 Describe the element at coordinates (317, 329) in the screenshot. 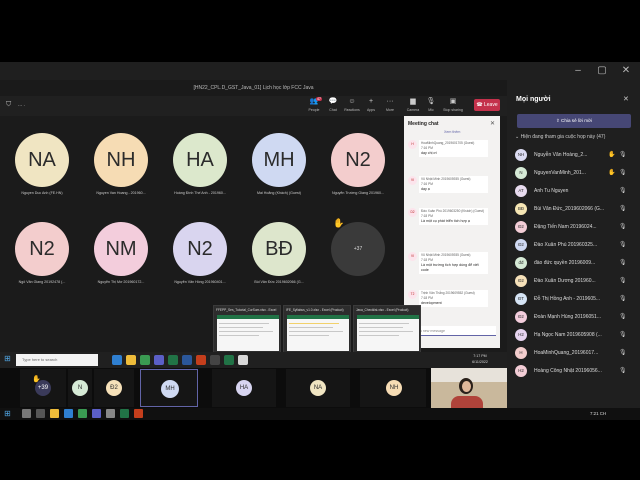

I see `excel-thumbnail: IFE_Syllabus_v1.0.xlsx - Excel (Product)` at that location.